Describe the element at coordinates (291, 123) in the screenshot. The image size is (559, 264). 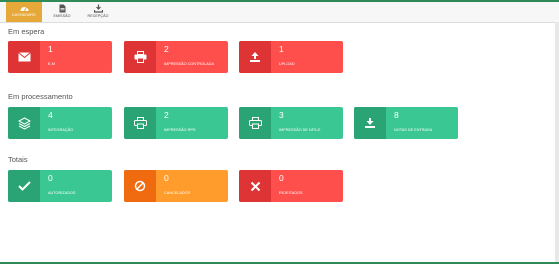
I see `card-impressao-nfse: 3 IMPRESSÃO DE NFS-E` at that location.